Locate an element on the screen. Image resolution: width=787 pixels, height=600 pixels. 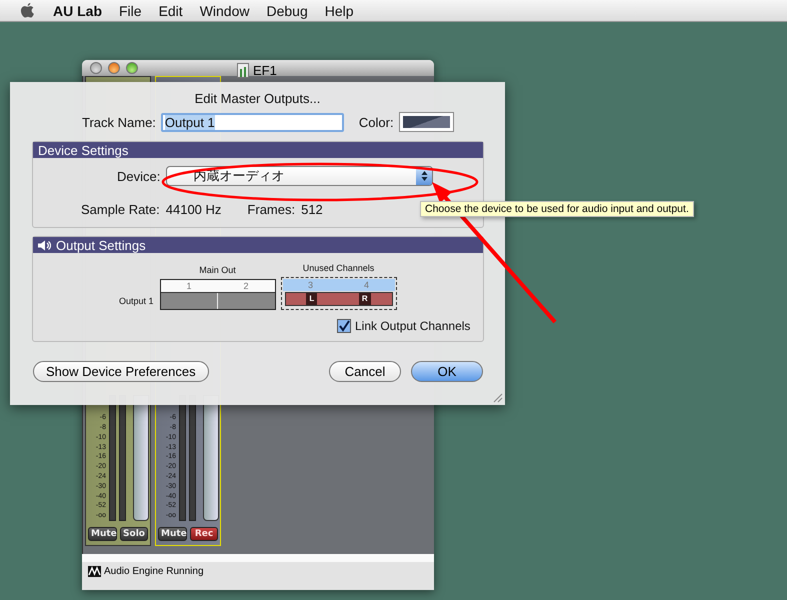
channel-tag: L is located at coordinates (312, 299).